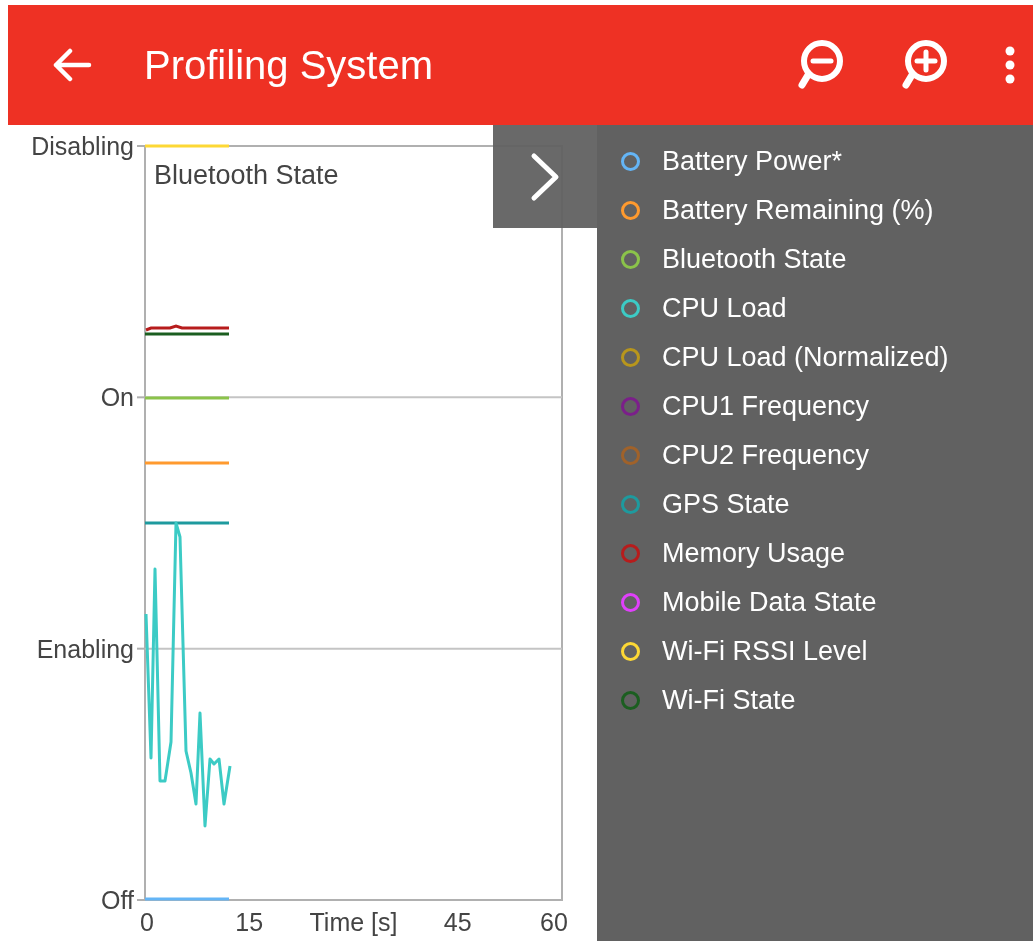 The height and width of the screenshot is (941, 1033). What do you see at coordinates (827, 504) in the screenshot?
I see `legend-item: GPS State` at bounding box center [827, 504].